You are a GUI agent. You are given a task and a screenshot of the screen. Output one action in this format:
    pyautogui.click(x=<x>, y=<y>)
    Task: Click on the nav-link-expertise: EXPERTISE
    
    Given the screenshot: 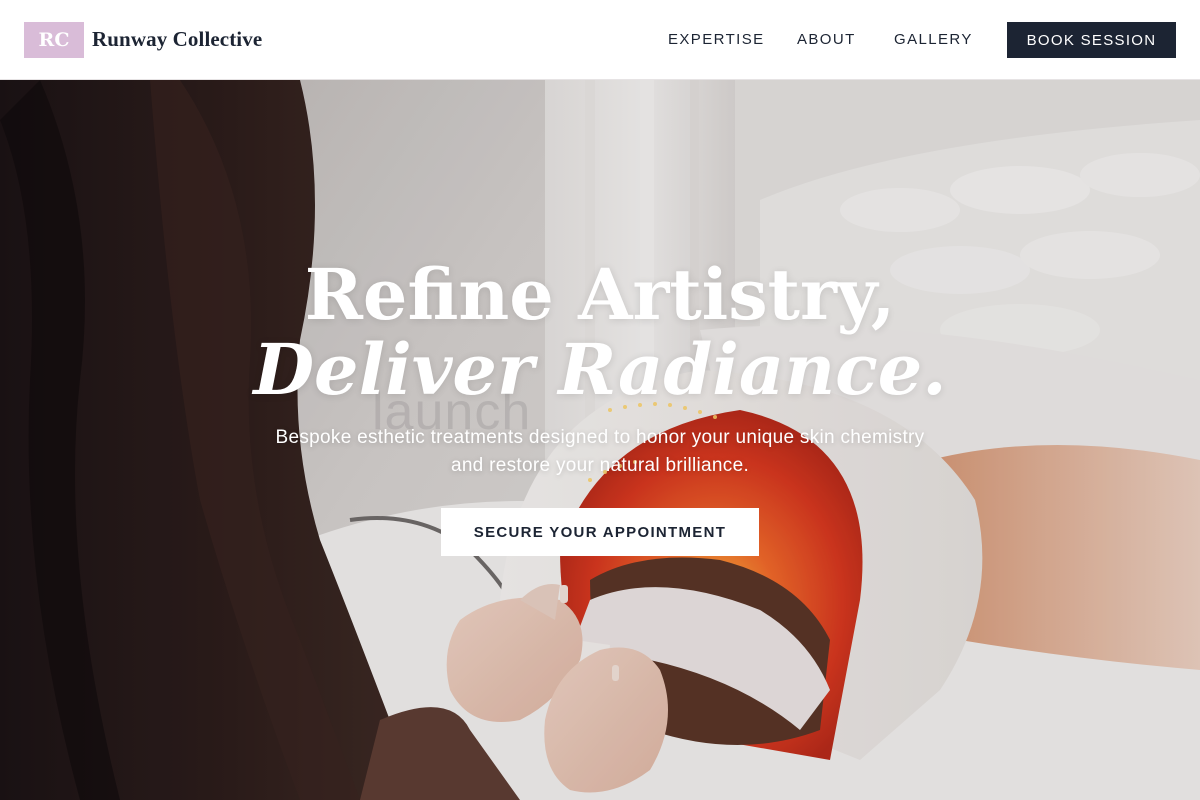 What is the action you would take?
    pyautogui.click(x=716, y=39)
    